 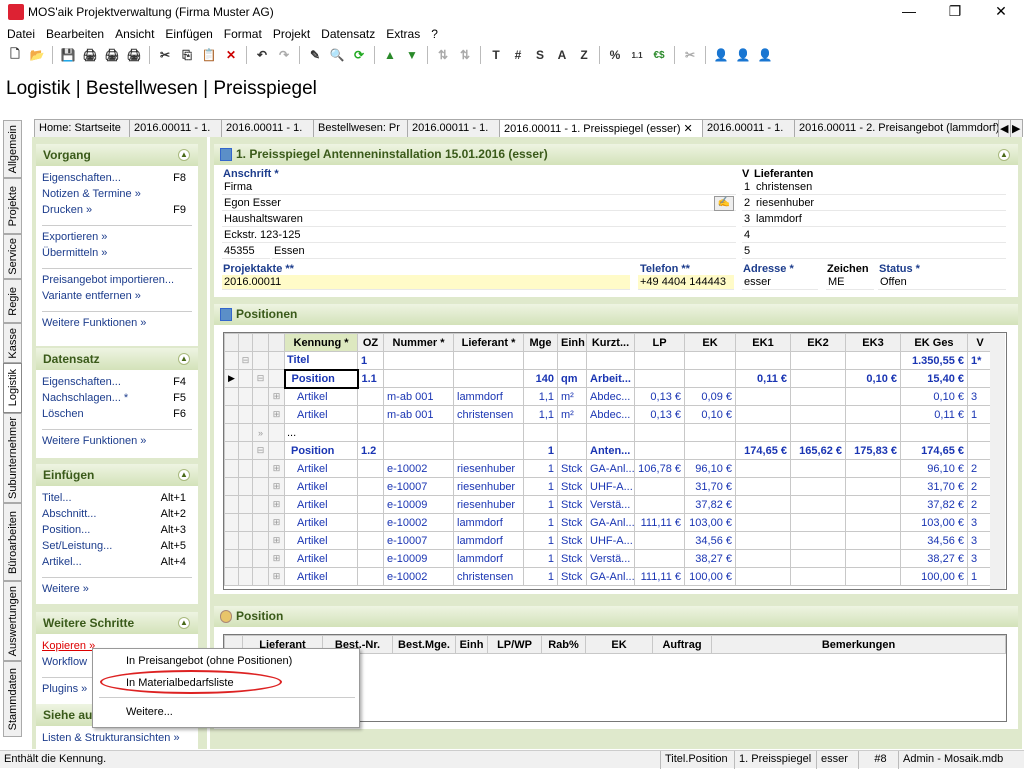 I want to click on save-icon: 💾, so click(x=68, y=55).